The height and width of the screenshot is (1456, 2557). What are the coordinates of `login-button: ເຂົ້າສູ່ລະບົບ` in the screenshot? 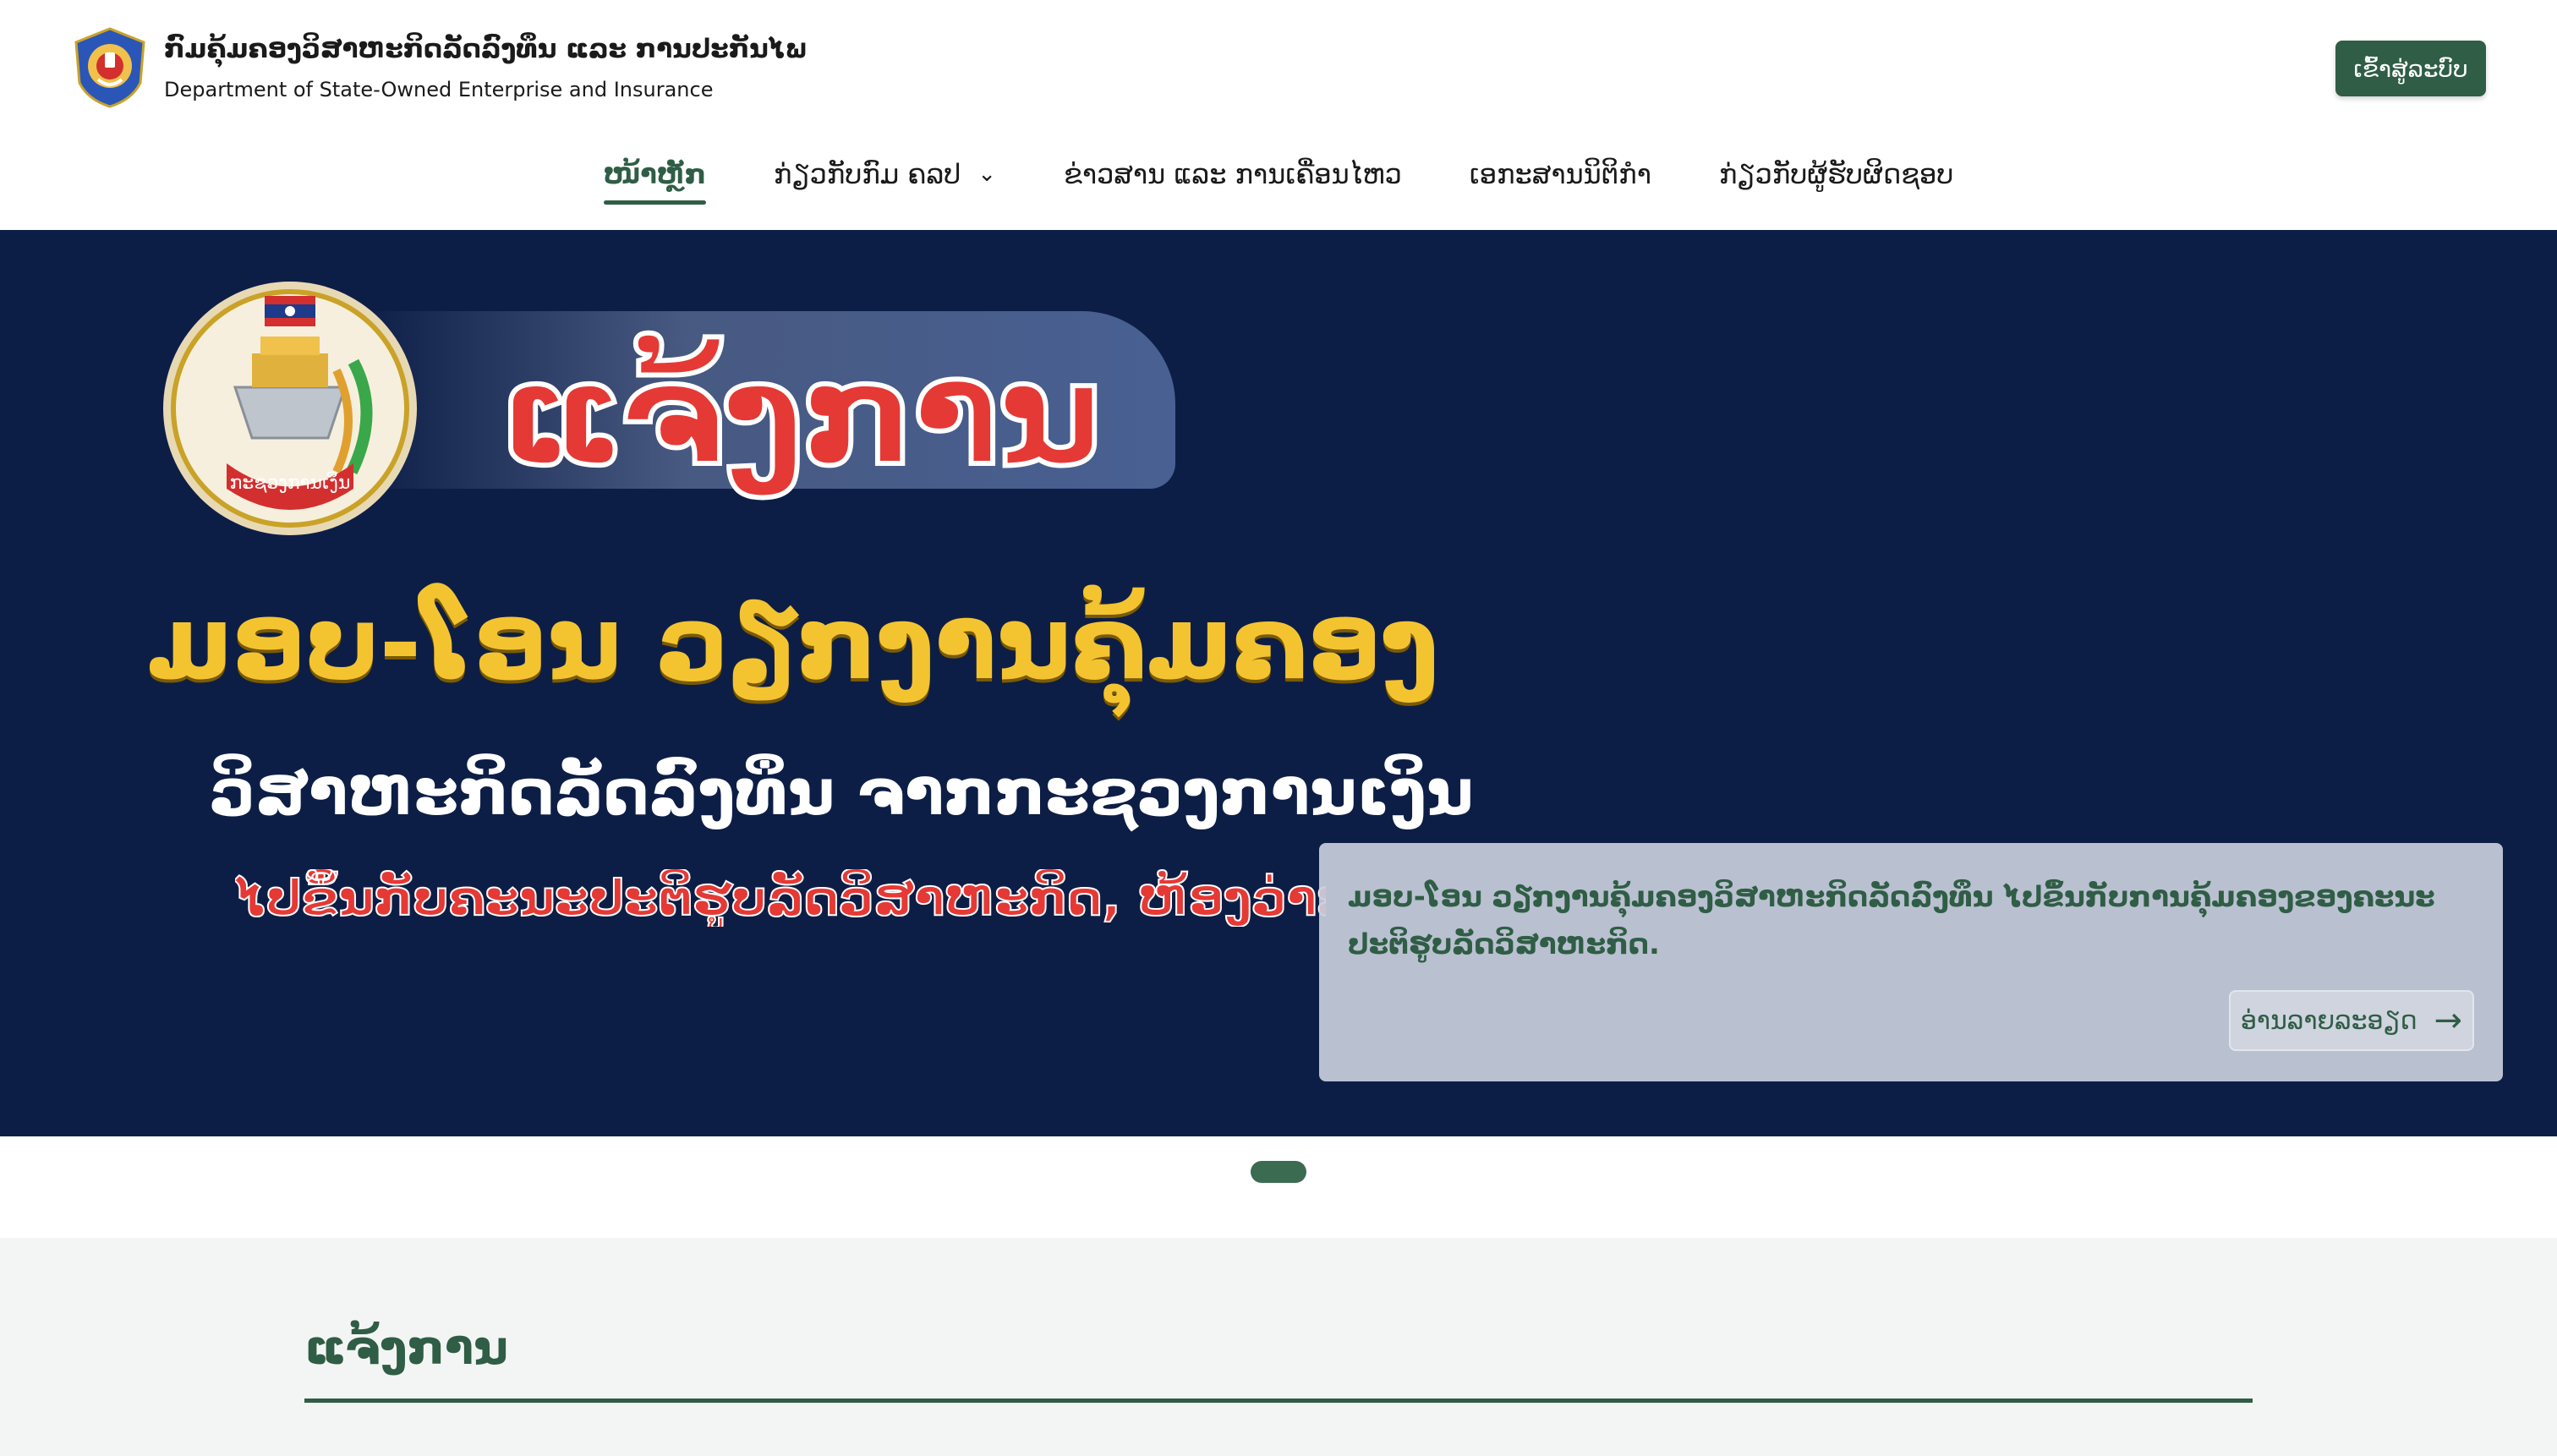 It's located at (2410, 68).